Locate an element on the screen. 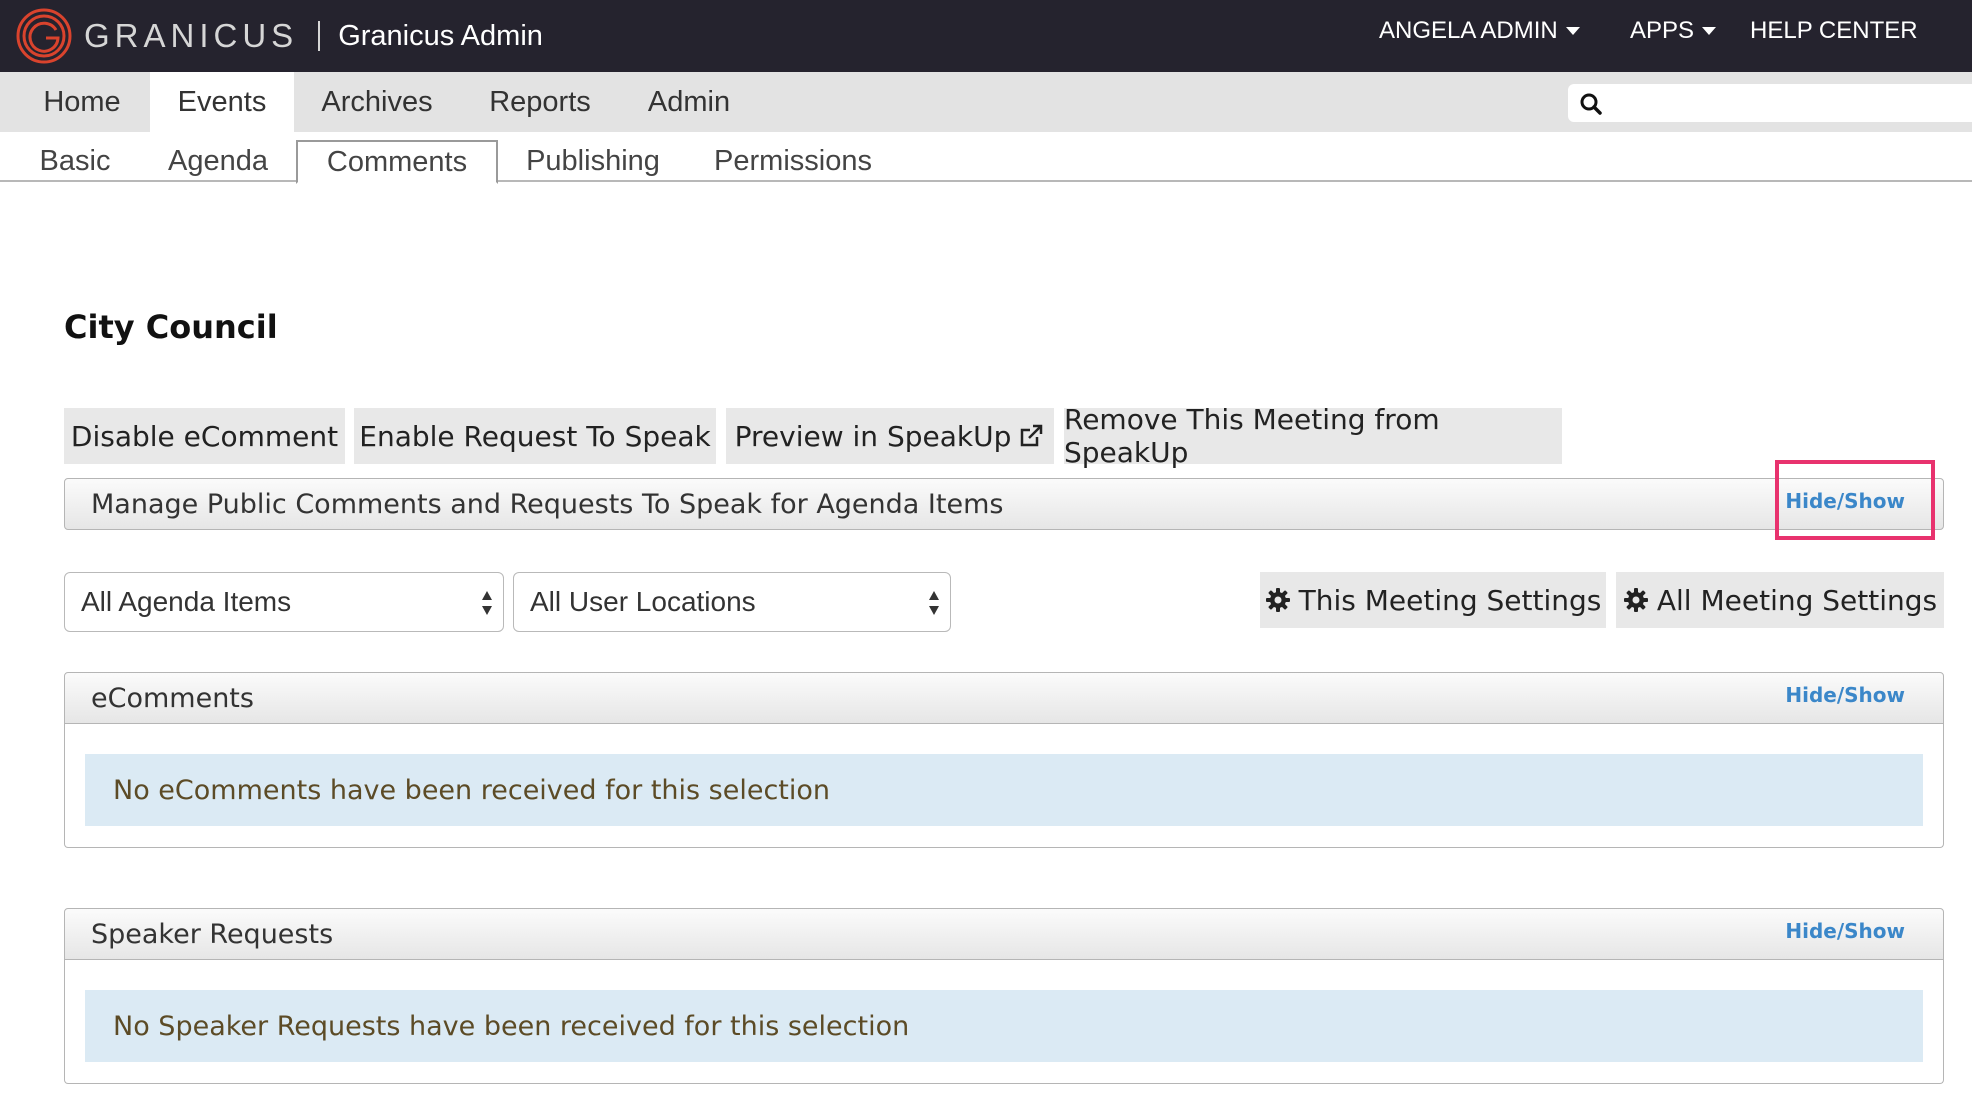  nav-admin-label: Admin is located at coordinates (689, 101).